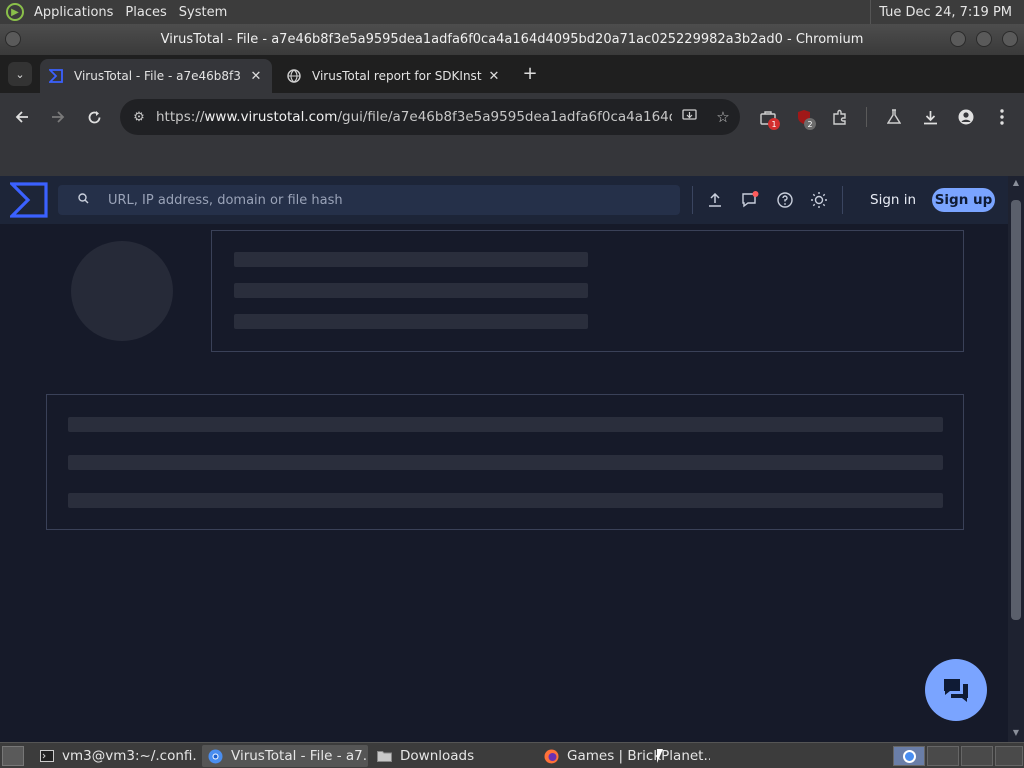  I want to click on virustotal-icon, so click(56, 76).